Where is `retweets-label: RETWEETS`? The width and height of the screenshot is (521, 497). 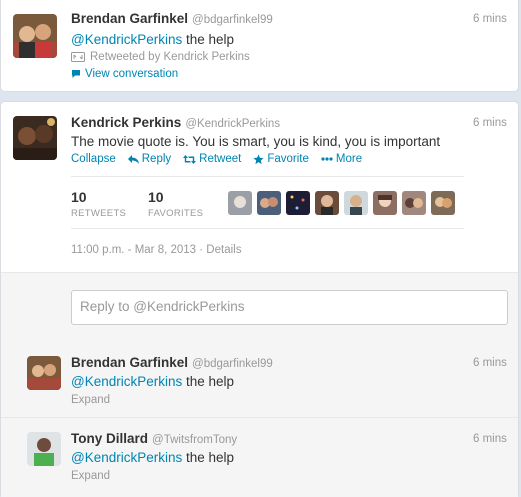
retweets-label: RETWEETS is located at coordinates (99, 213).